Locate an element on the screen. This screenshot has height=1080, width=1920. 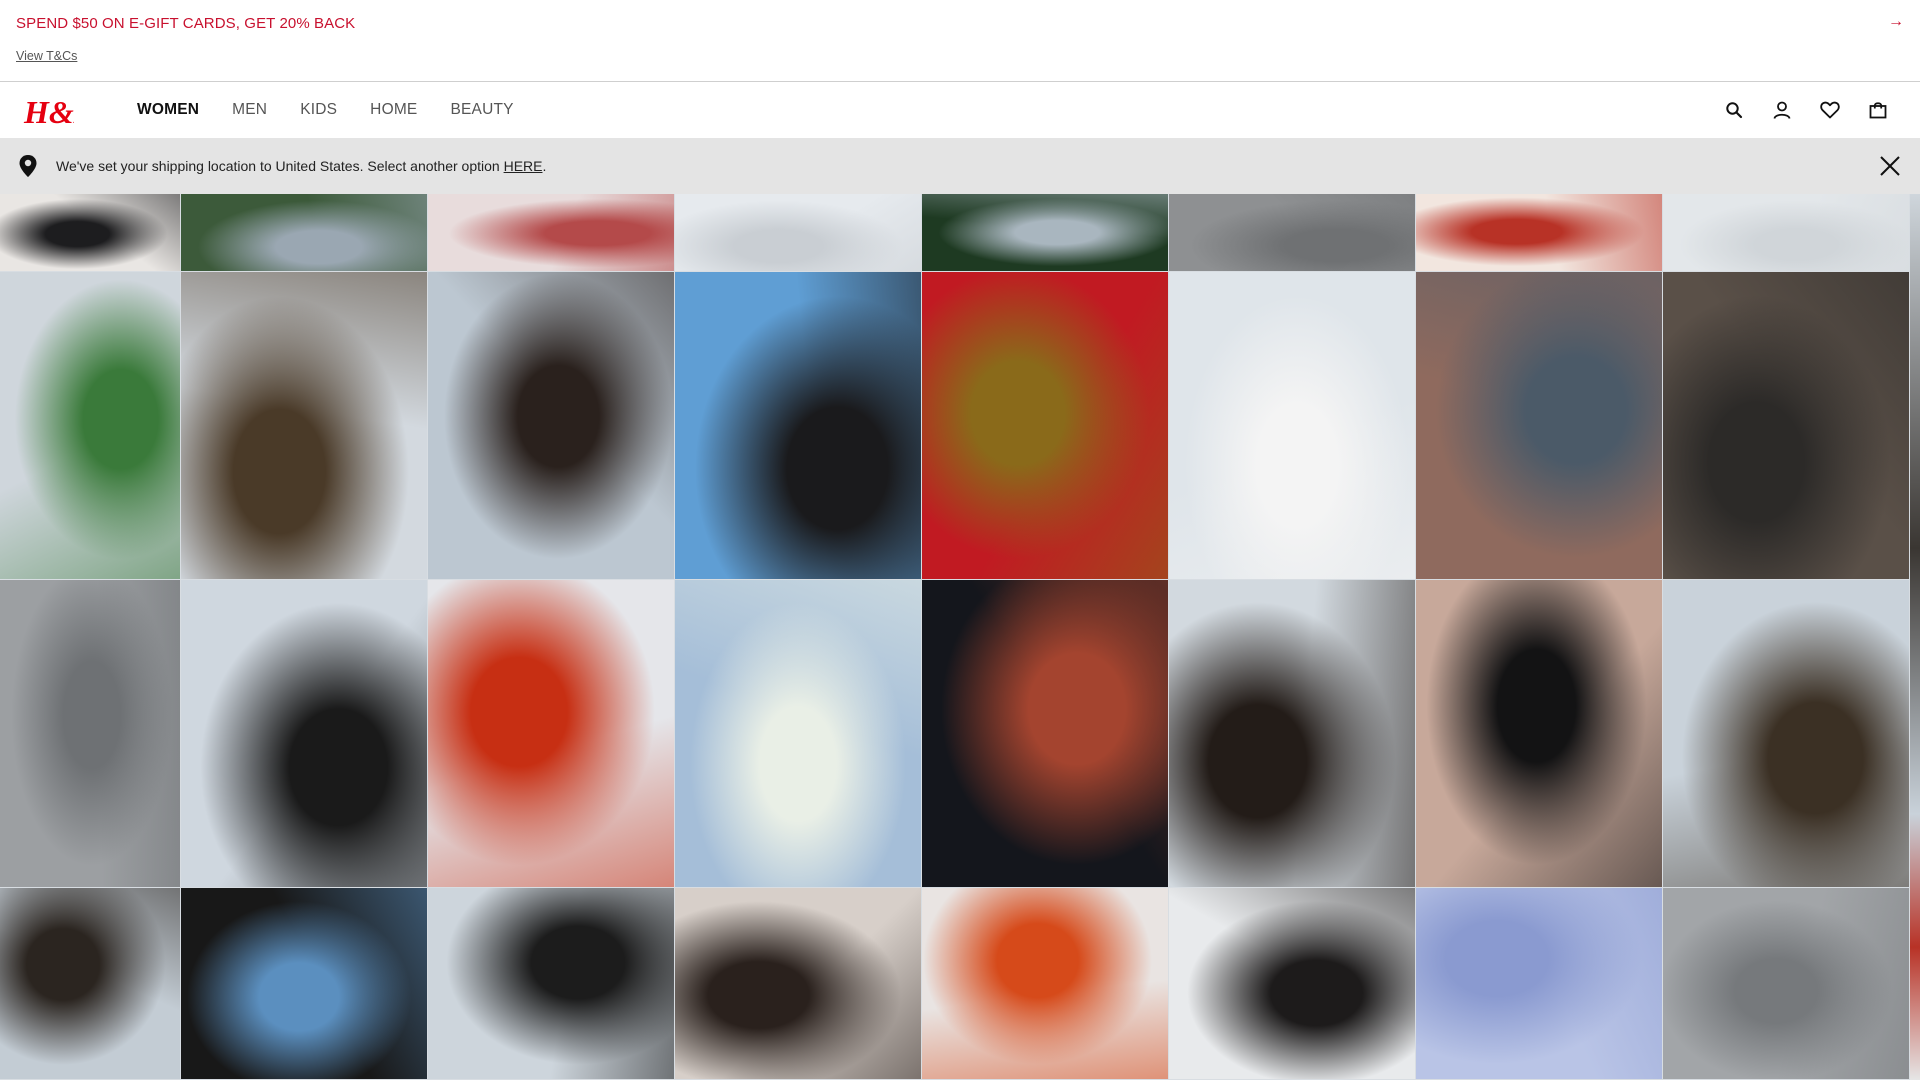
tile-face-closeup is located at coordinates (551, 425).